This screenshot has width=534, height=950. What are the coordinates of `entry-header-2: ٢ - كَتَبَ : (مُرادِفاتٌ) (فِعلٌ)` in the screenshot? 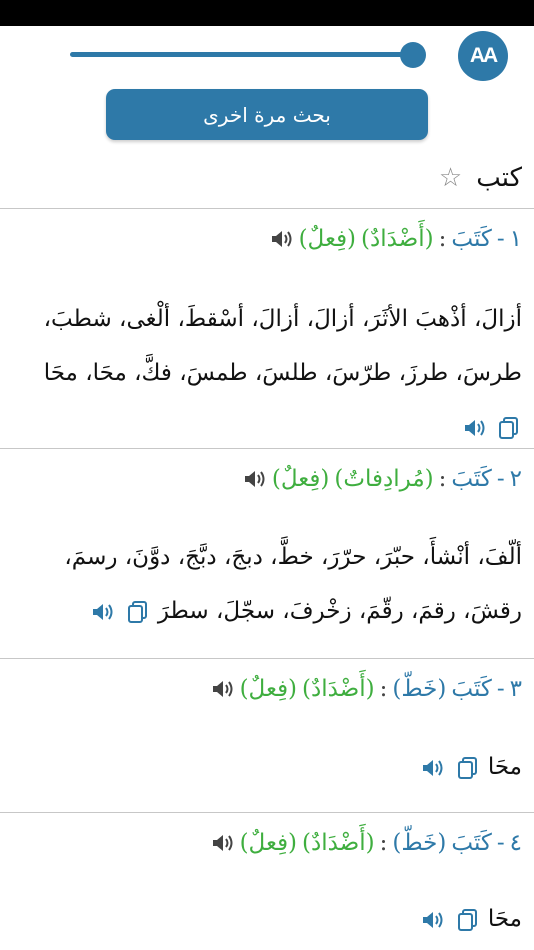 It's located at (382, 479).